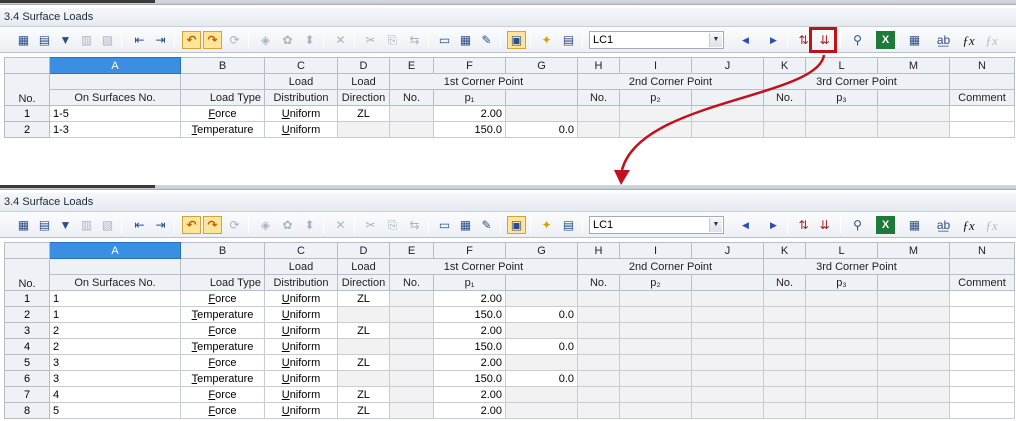 Image resolution: width=1016 pixels, height=421 pixels. I want to click on g-value-cell, so click(541, 410).